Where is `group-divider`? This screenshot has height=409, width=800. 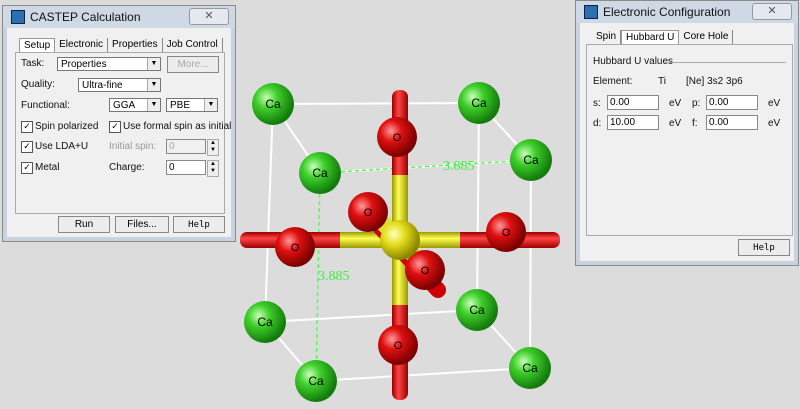 group-divider is located at coordinates (725, 62).